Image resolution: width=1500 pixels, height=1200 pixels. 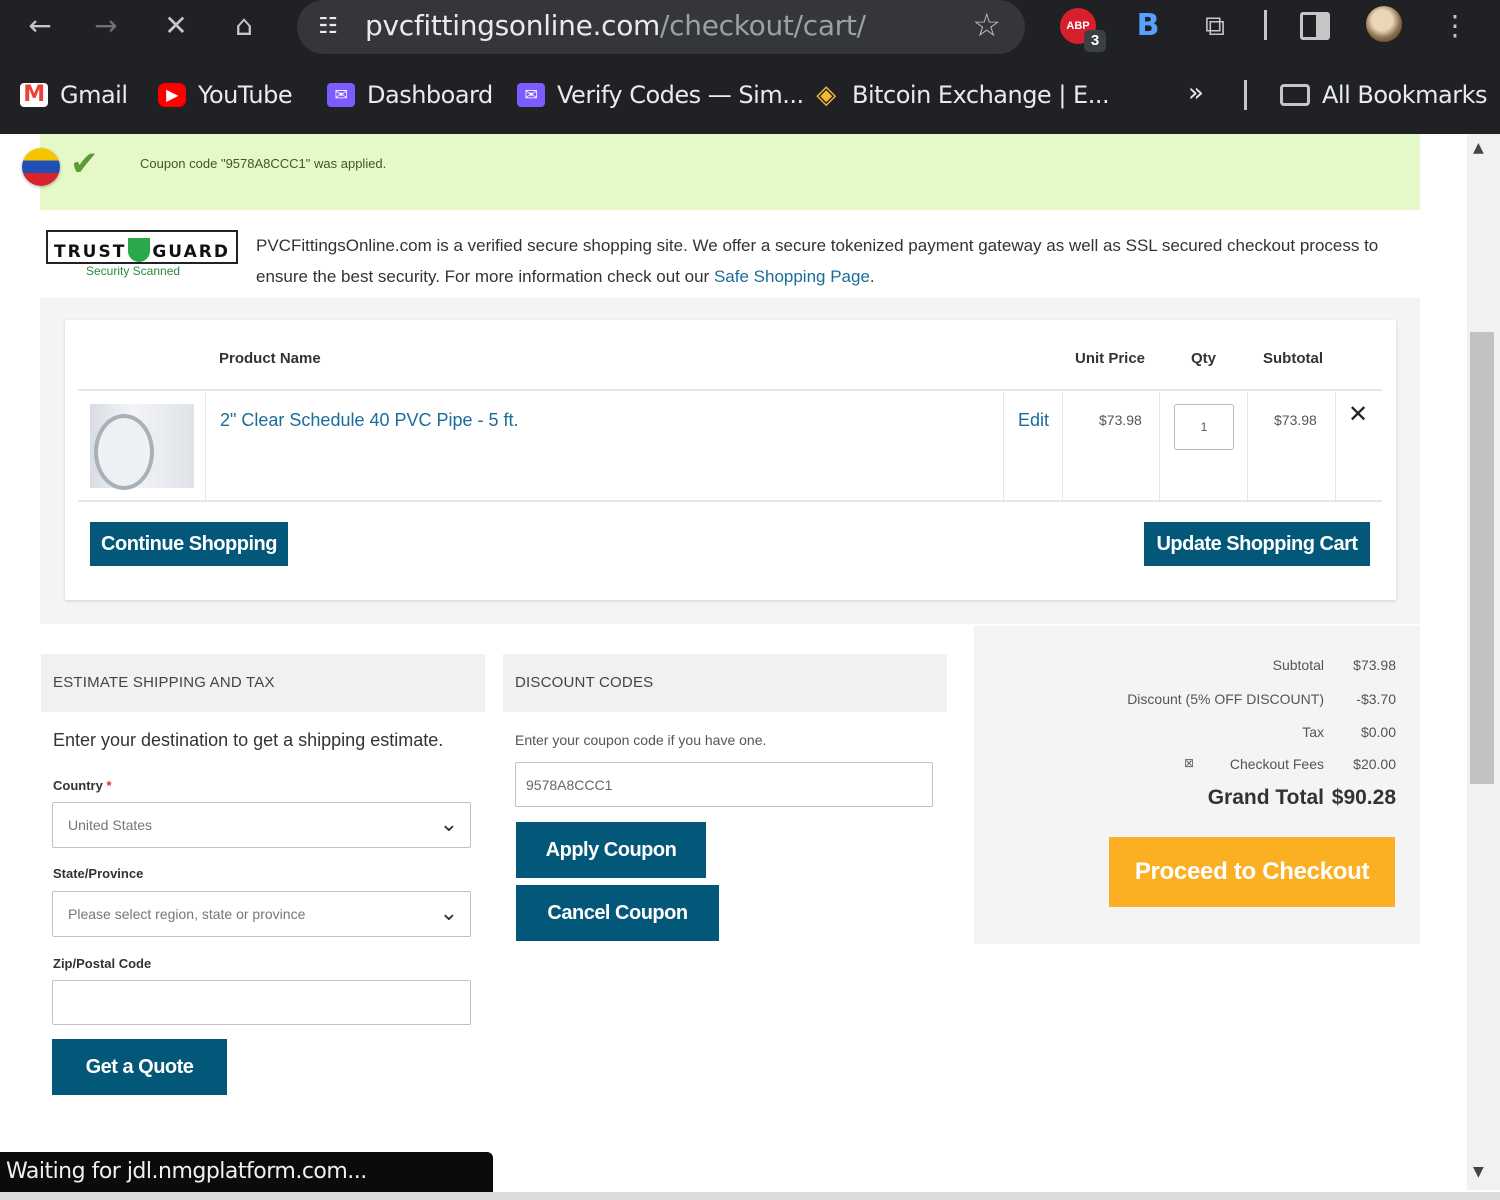 I want to click on binance-icon: ◈, so click(x=826, y=95).